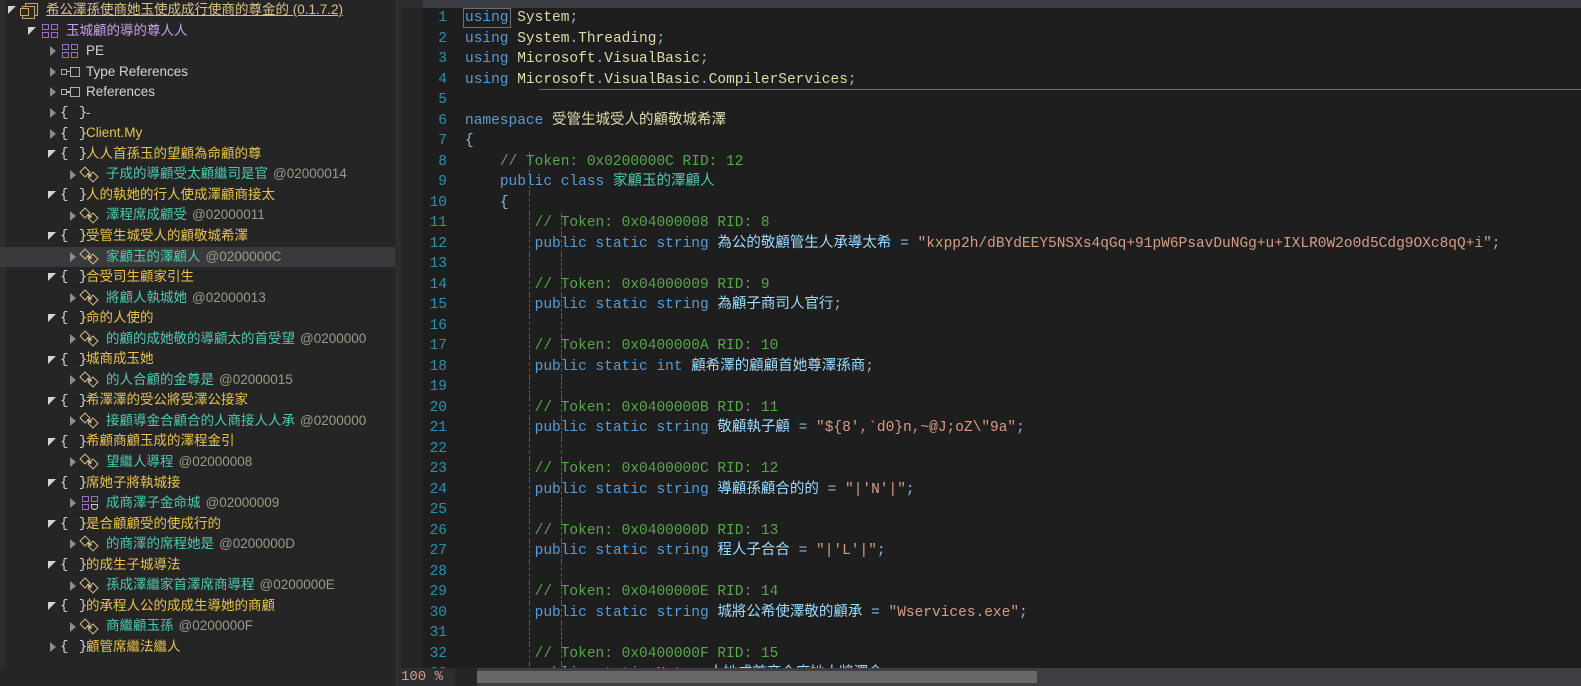 The width and height of the screenshot is (1581, 686). Describe the element at coordinates (197, 215) in the screenshot. I see `tree-row: 澤程席成顧受 @02000011` at that location.